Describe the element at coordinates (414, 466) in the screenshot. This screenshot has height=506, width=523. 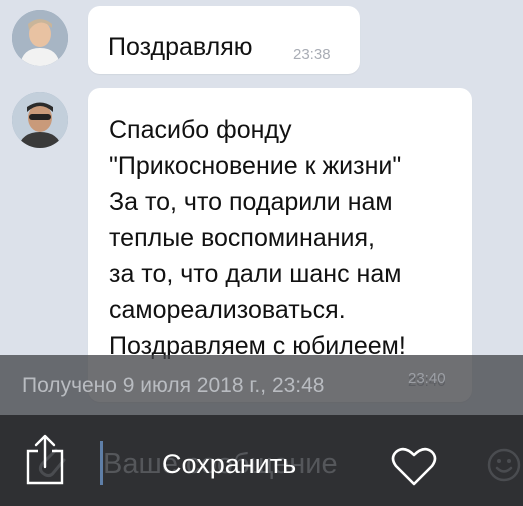
I see `heart-icon` at that location.